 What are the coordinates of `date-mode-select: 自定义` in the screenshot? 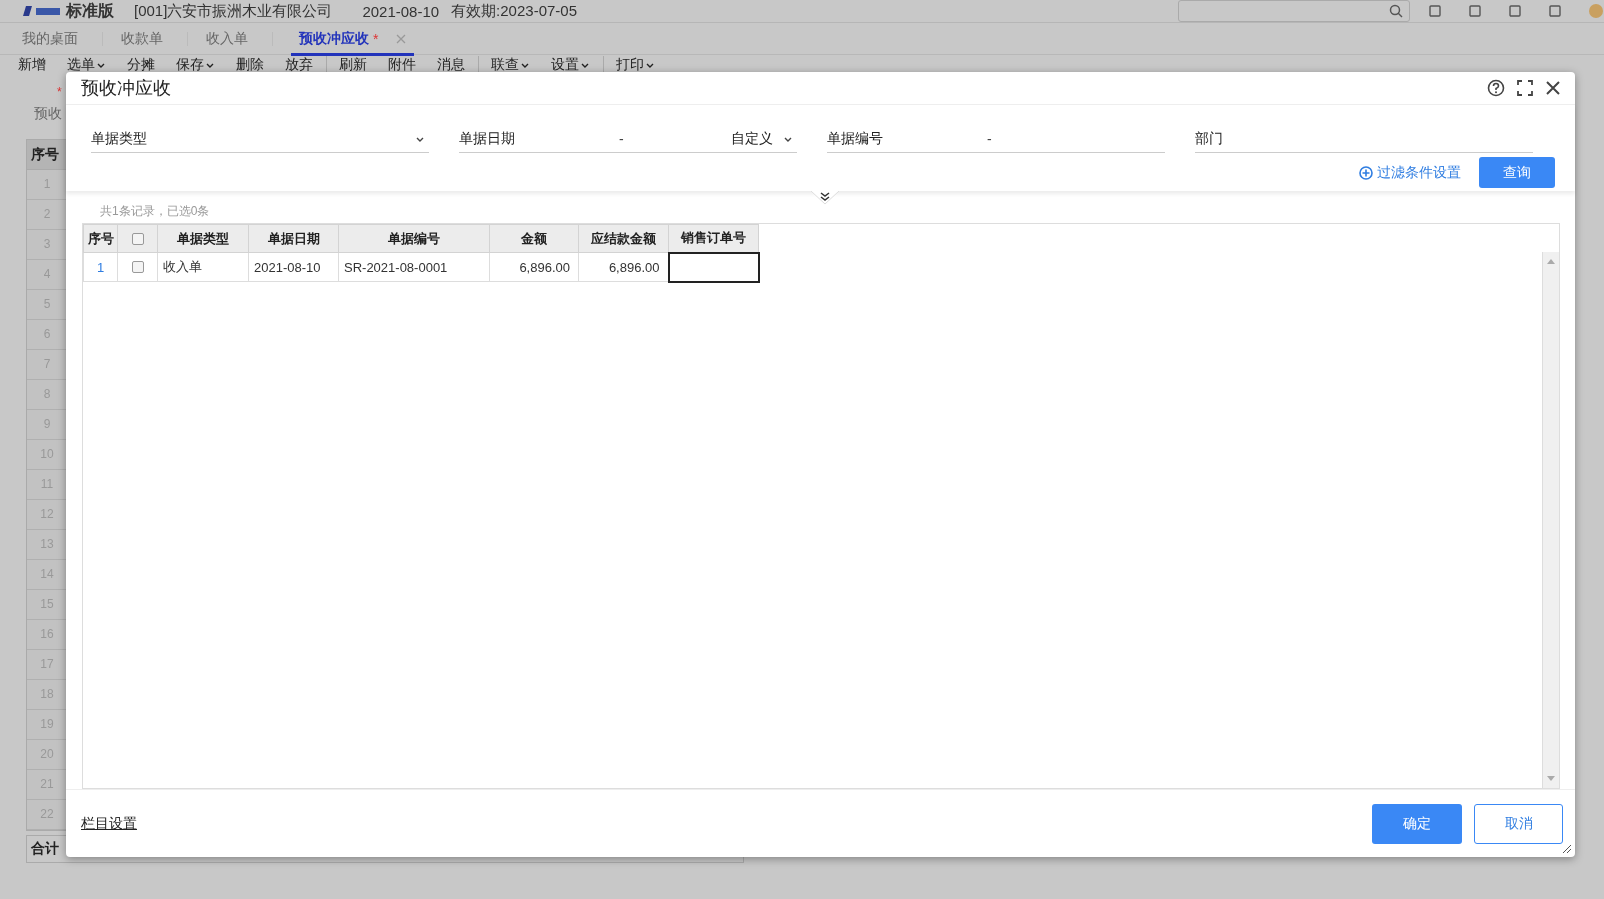 It's located at (752, 138).